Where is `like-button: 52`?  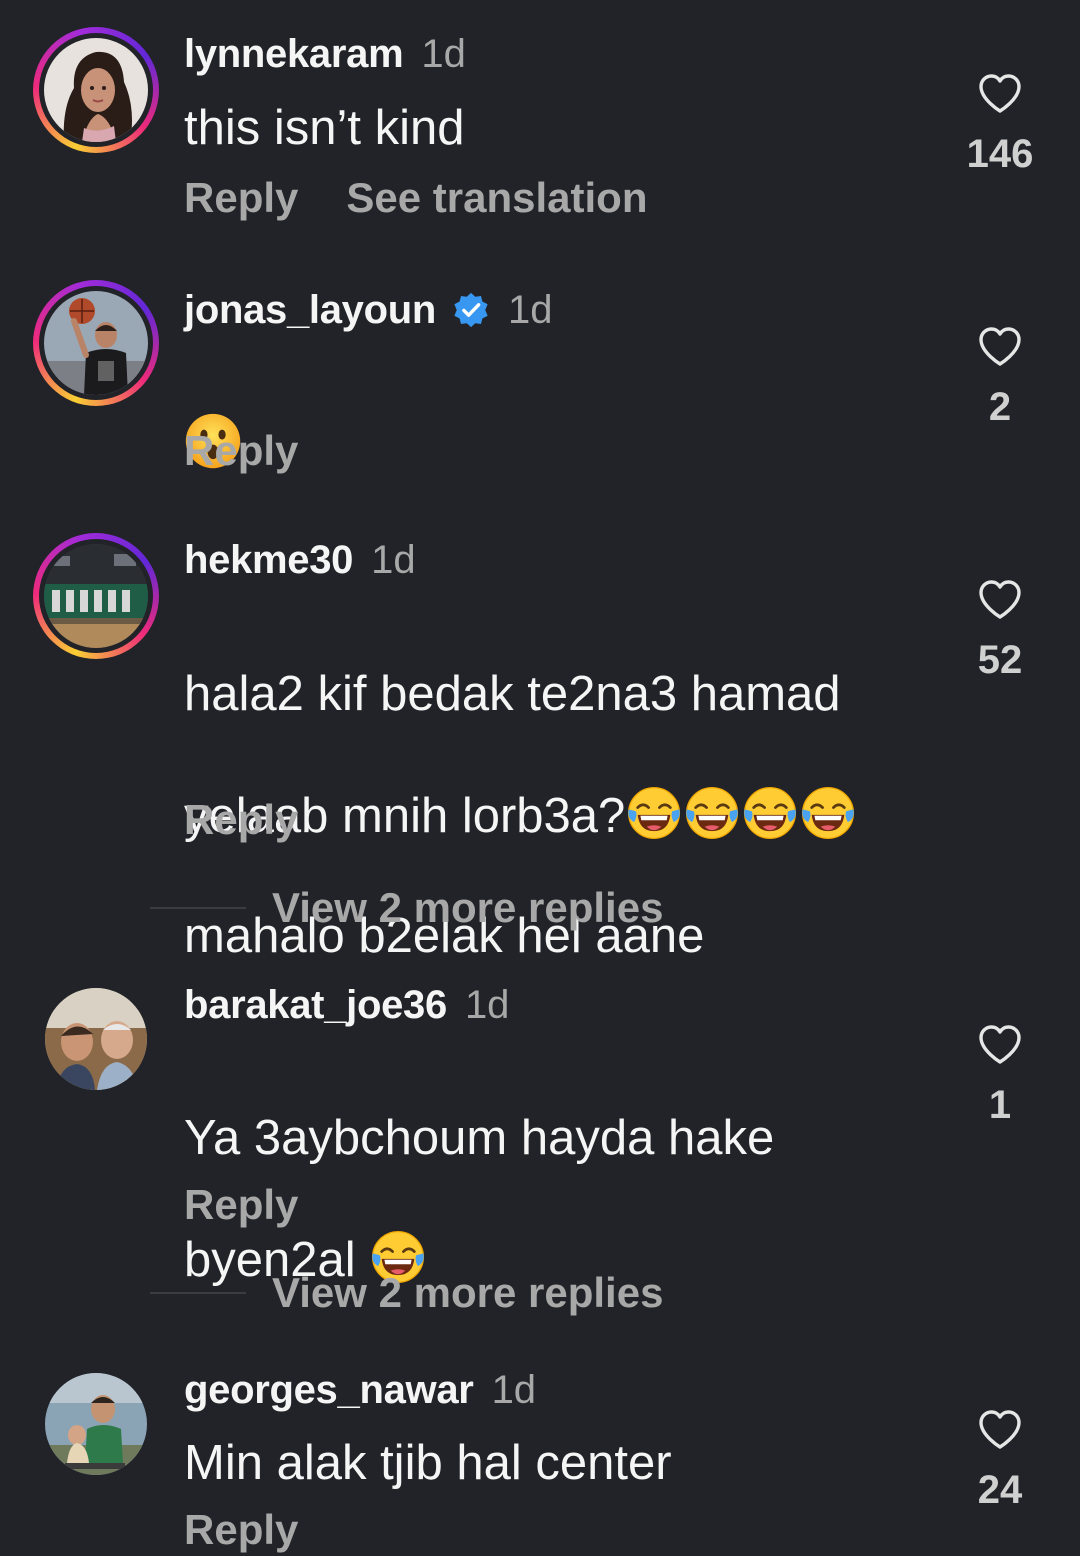
like-button: 52 is located at coordinates (1000, 629).